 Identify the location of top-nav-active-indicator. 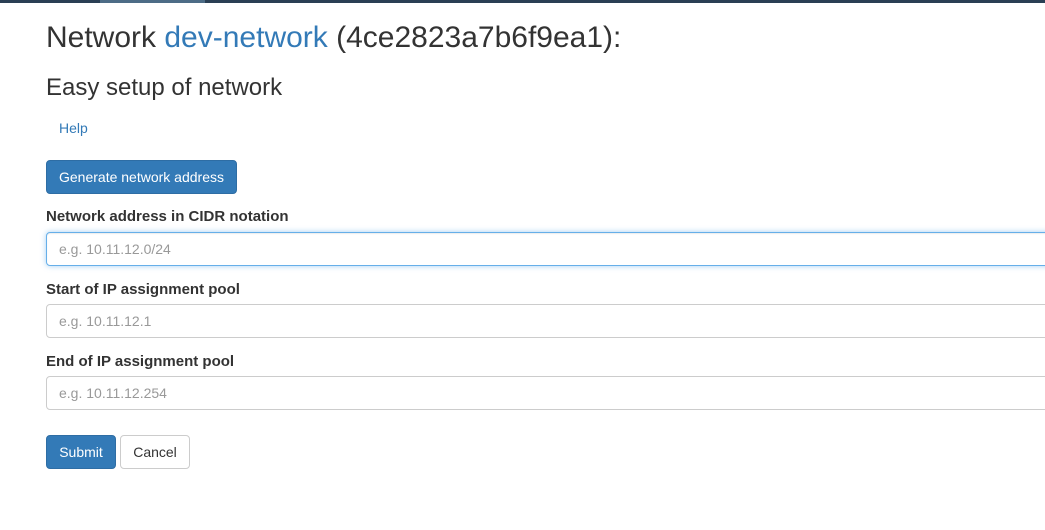
(152, 1).